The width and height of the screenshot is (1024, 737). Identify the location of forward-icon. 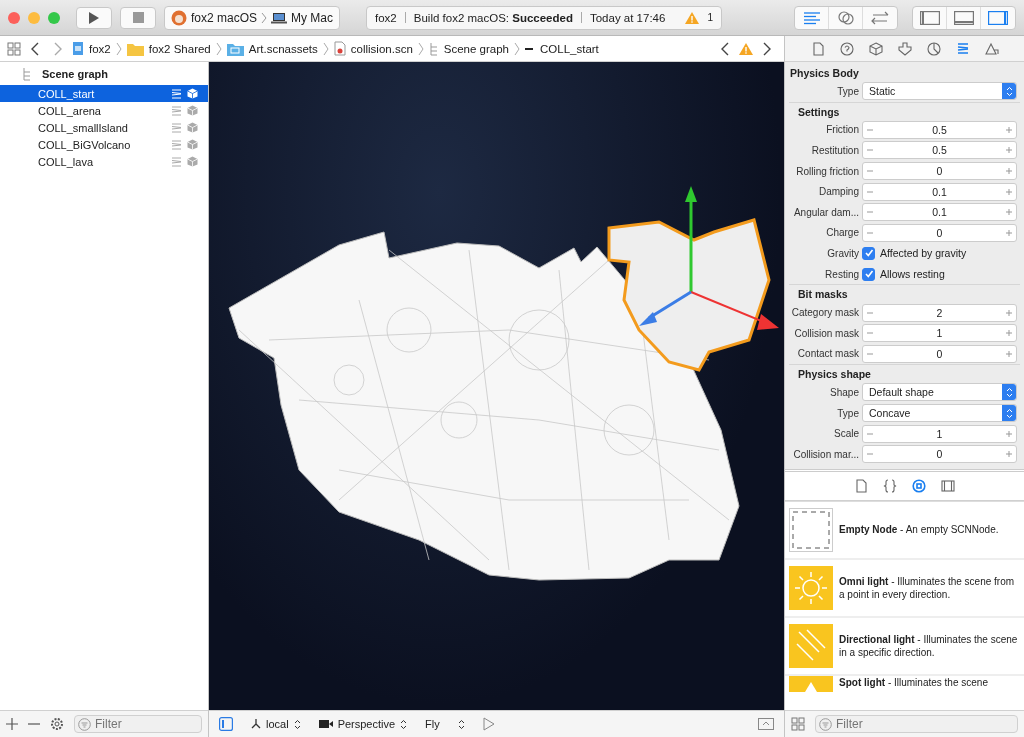
(58, 48).